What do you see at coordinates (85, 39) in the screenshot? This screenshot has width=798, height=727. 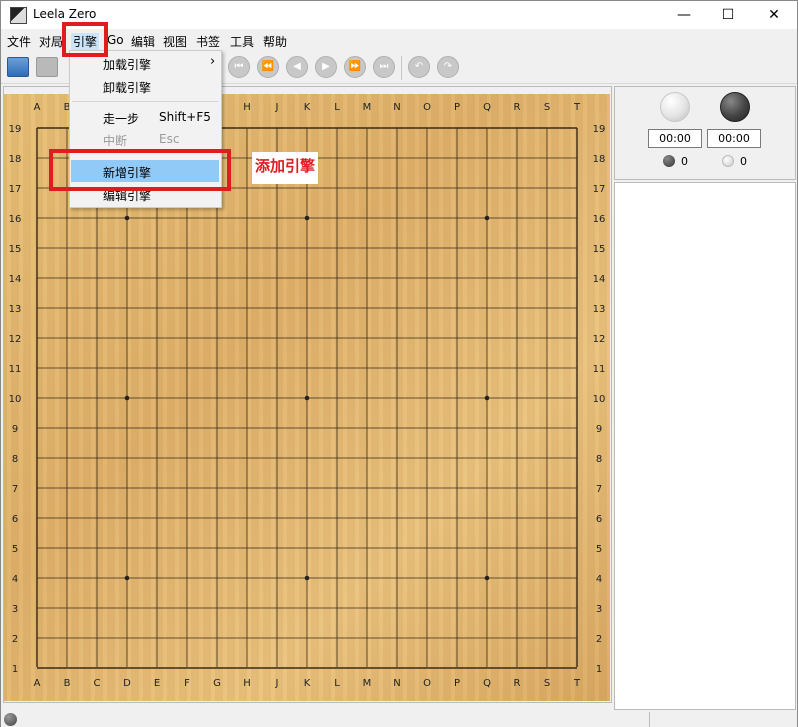 I see `highlight-box-engine-menu` at bounding box center [85, 39].